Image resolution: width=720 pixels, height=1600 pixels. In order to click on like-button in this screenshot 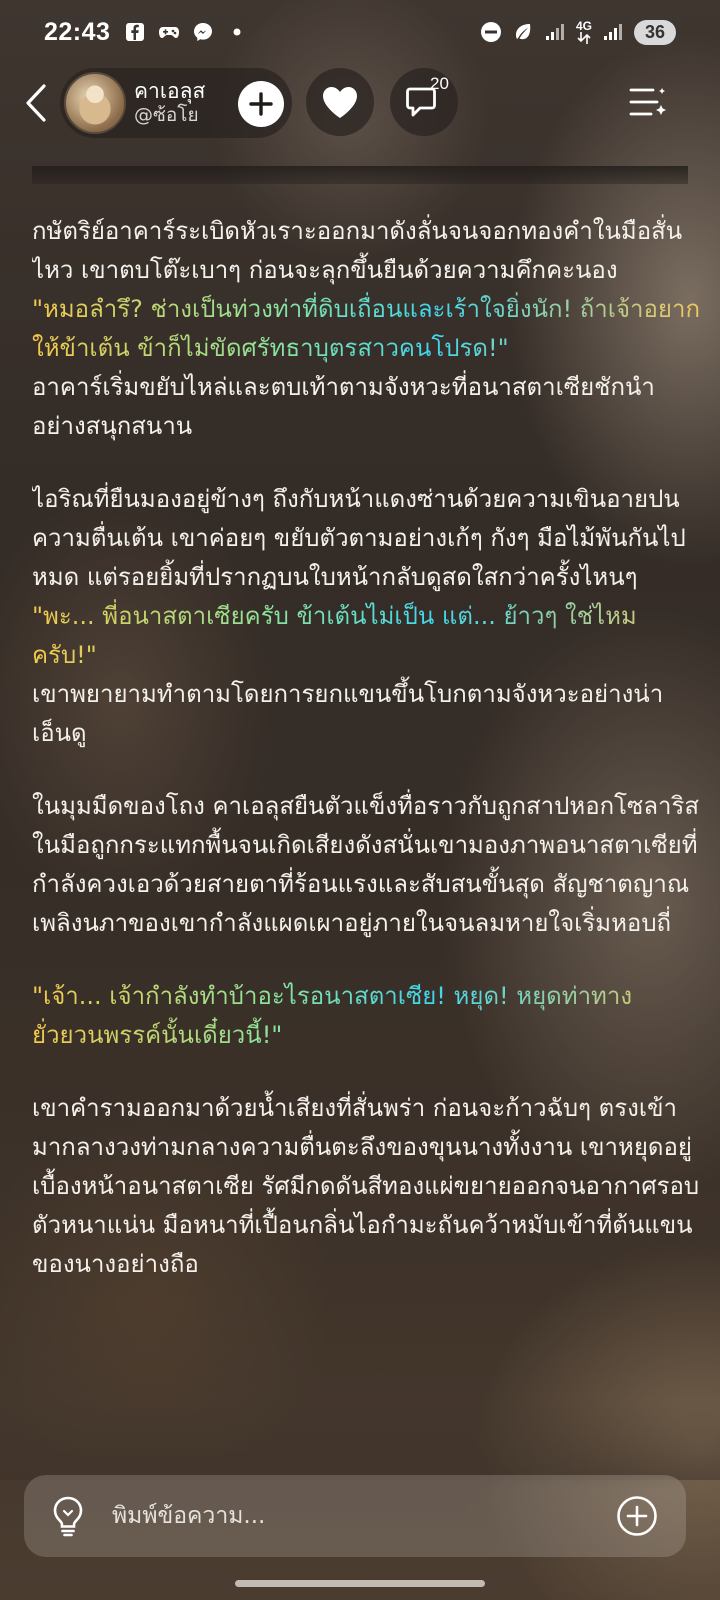, I will do `click(340, 102)`.